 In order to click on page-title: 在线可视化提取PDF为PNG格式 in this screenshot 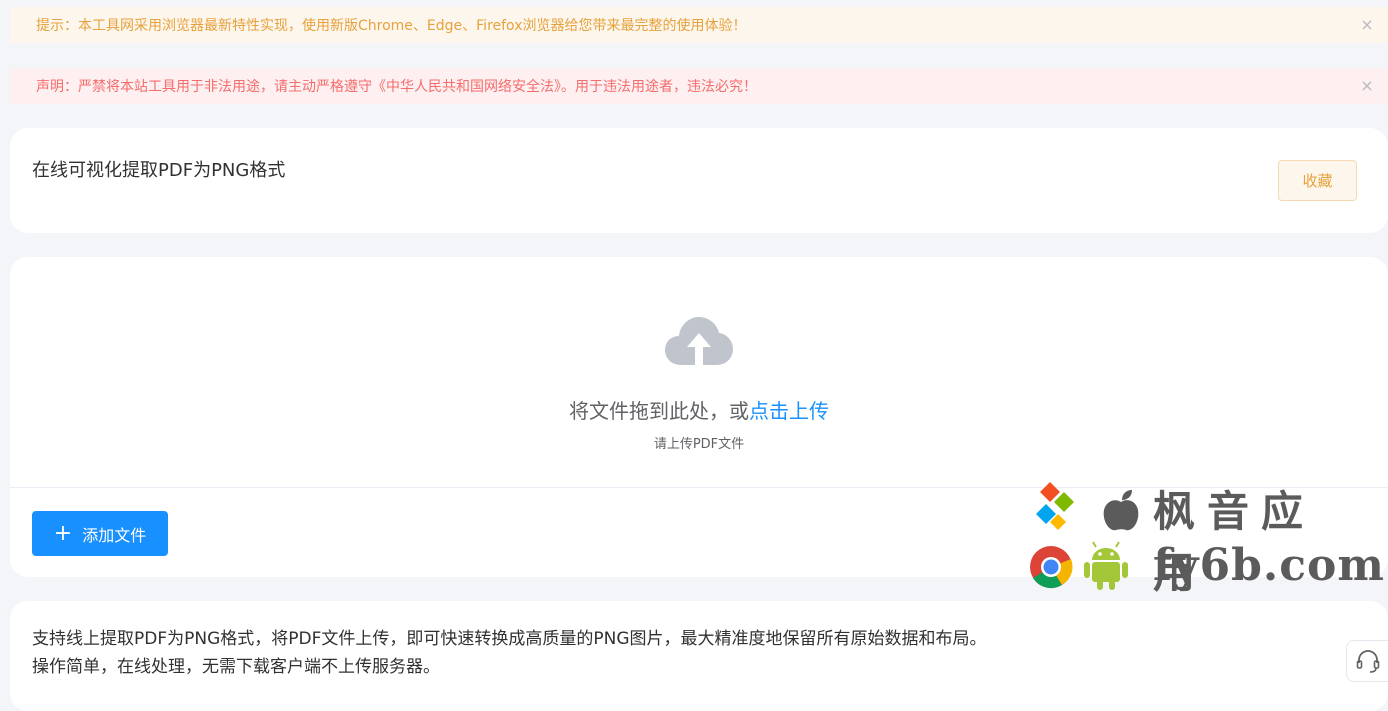, I will do `click(159, 170)`.